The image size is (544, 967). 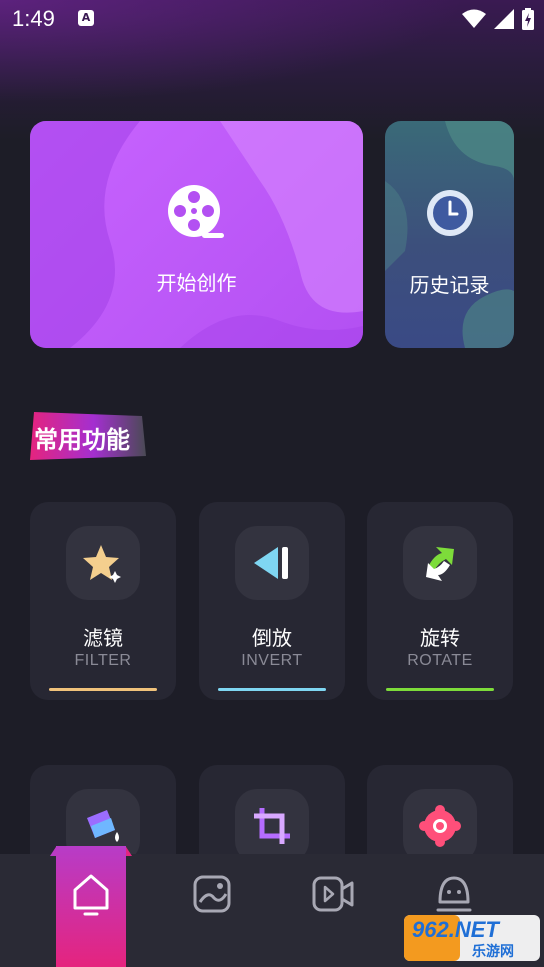 What do you see at coordinates (272, 638) in the screenshot?
I see `feature-label-cn: 倒放` at bounding box center [272, 638].